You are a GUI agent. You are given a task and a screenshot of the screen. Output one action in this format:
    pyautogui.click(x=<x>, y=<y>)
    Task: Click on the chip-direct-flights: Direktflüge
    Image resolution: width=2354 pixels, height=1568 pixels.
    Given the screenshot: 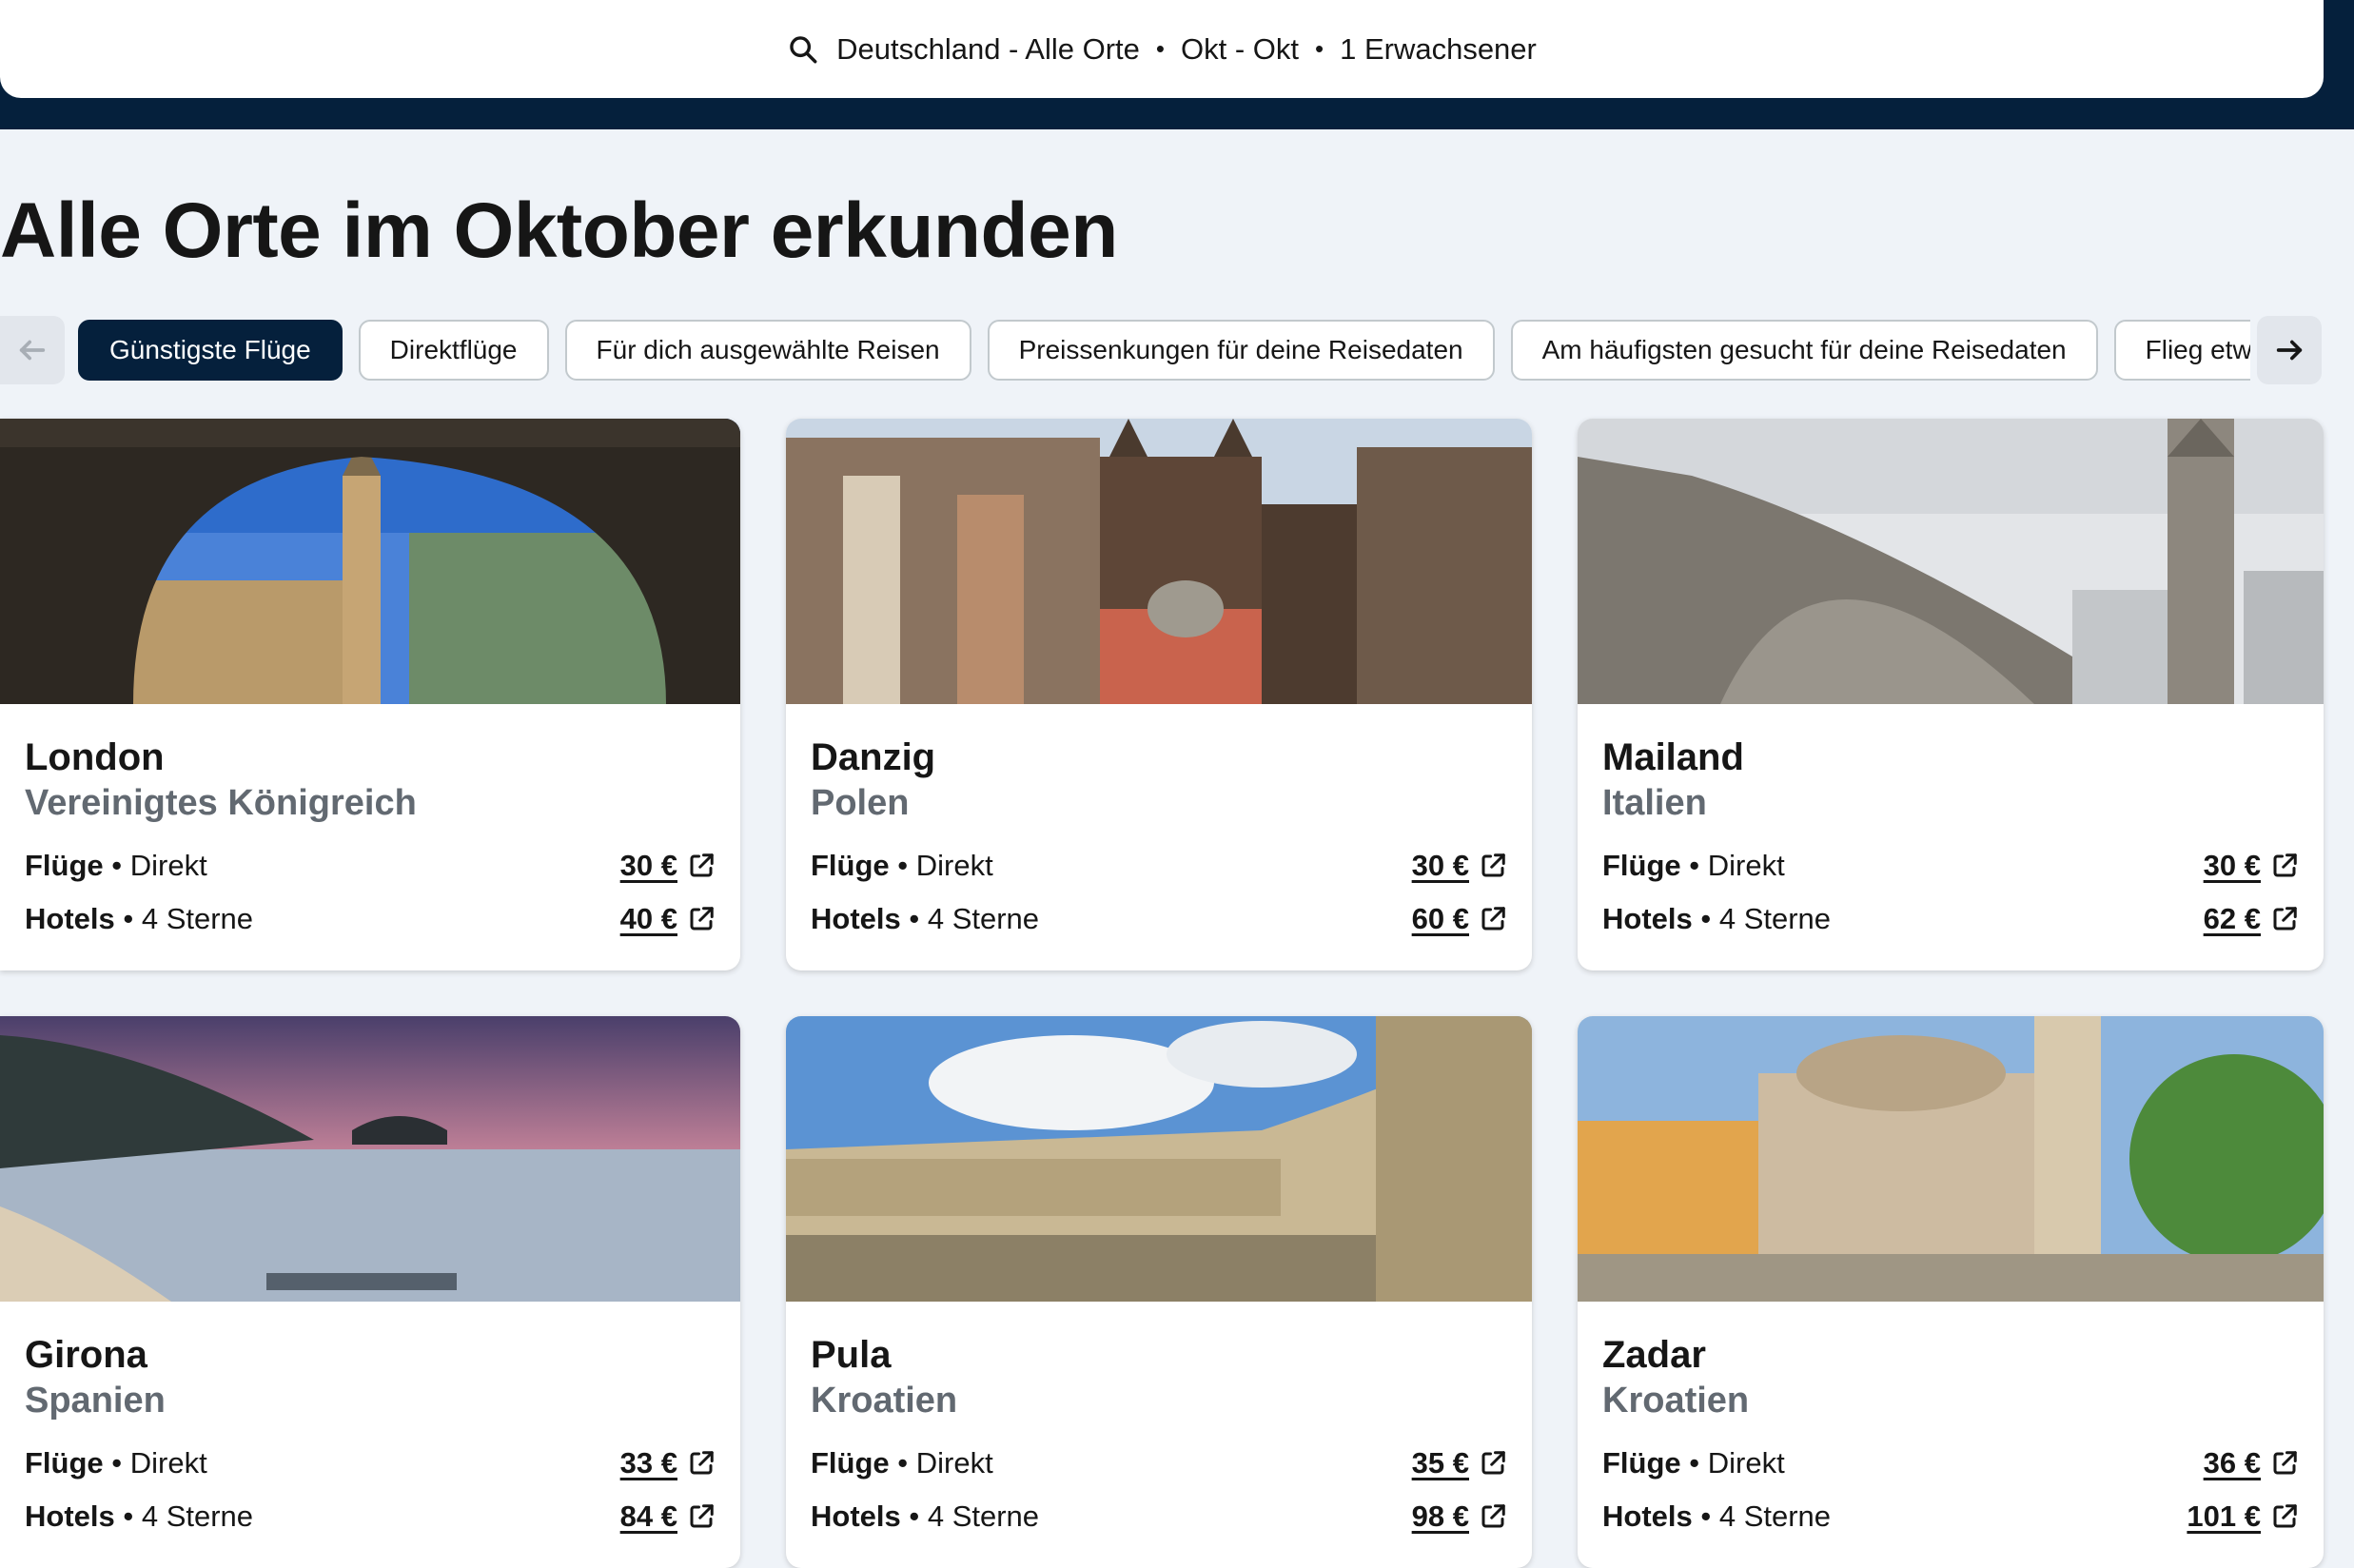 What is the action you would take?
    pyautogui.click(x=453, y=350)
    